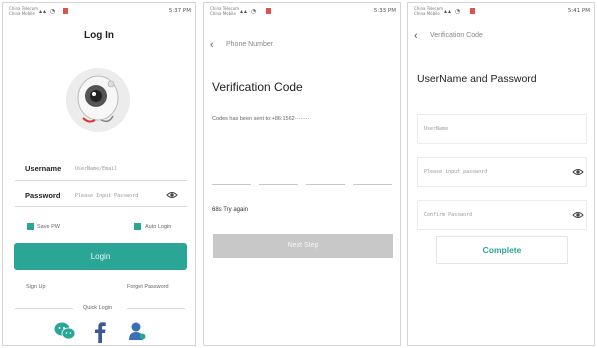  I want to click on nav-title: Verification Code, so click(456, 35).